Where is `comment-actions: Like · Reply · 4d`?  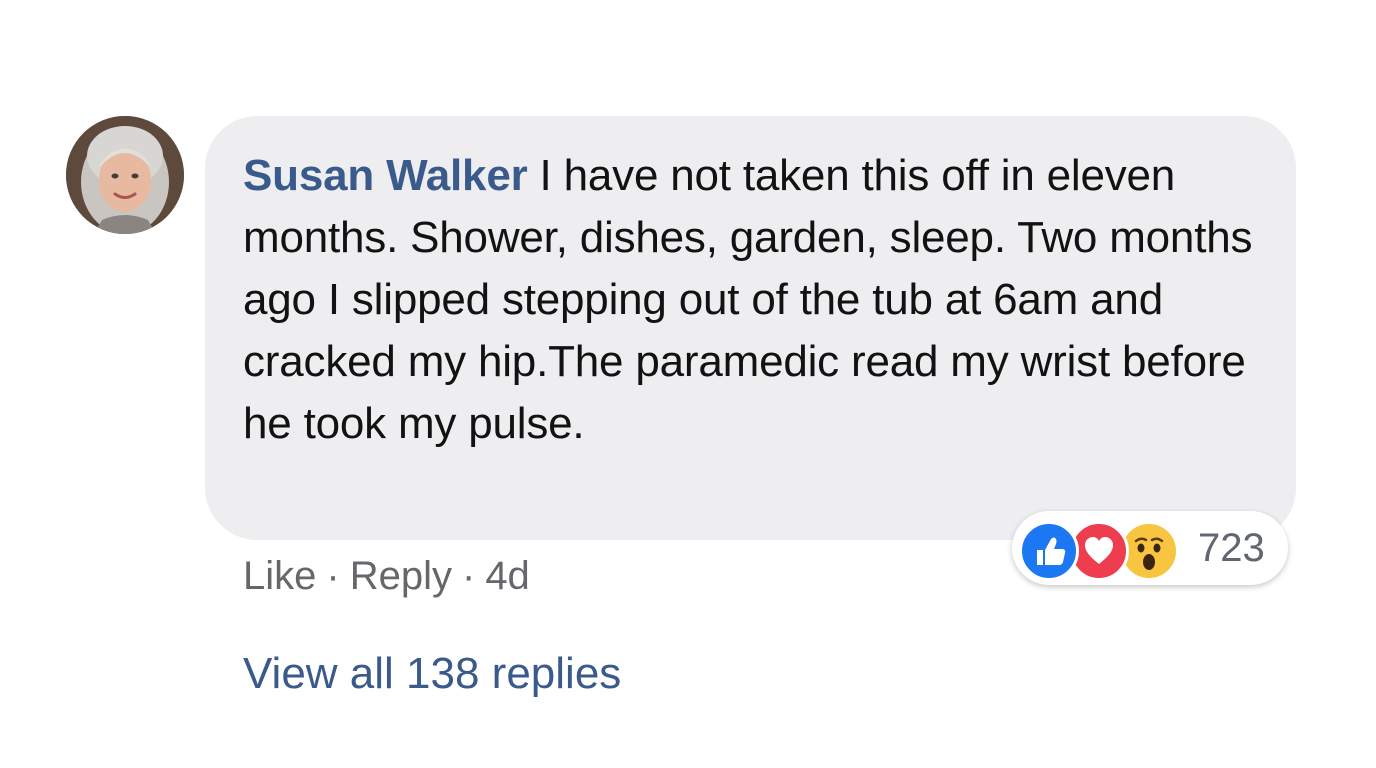 comment-actions: Like · Reply · 4d is located at coordinates (386, 576).